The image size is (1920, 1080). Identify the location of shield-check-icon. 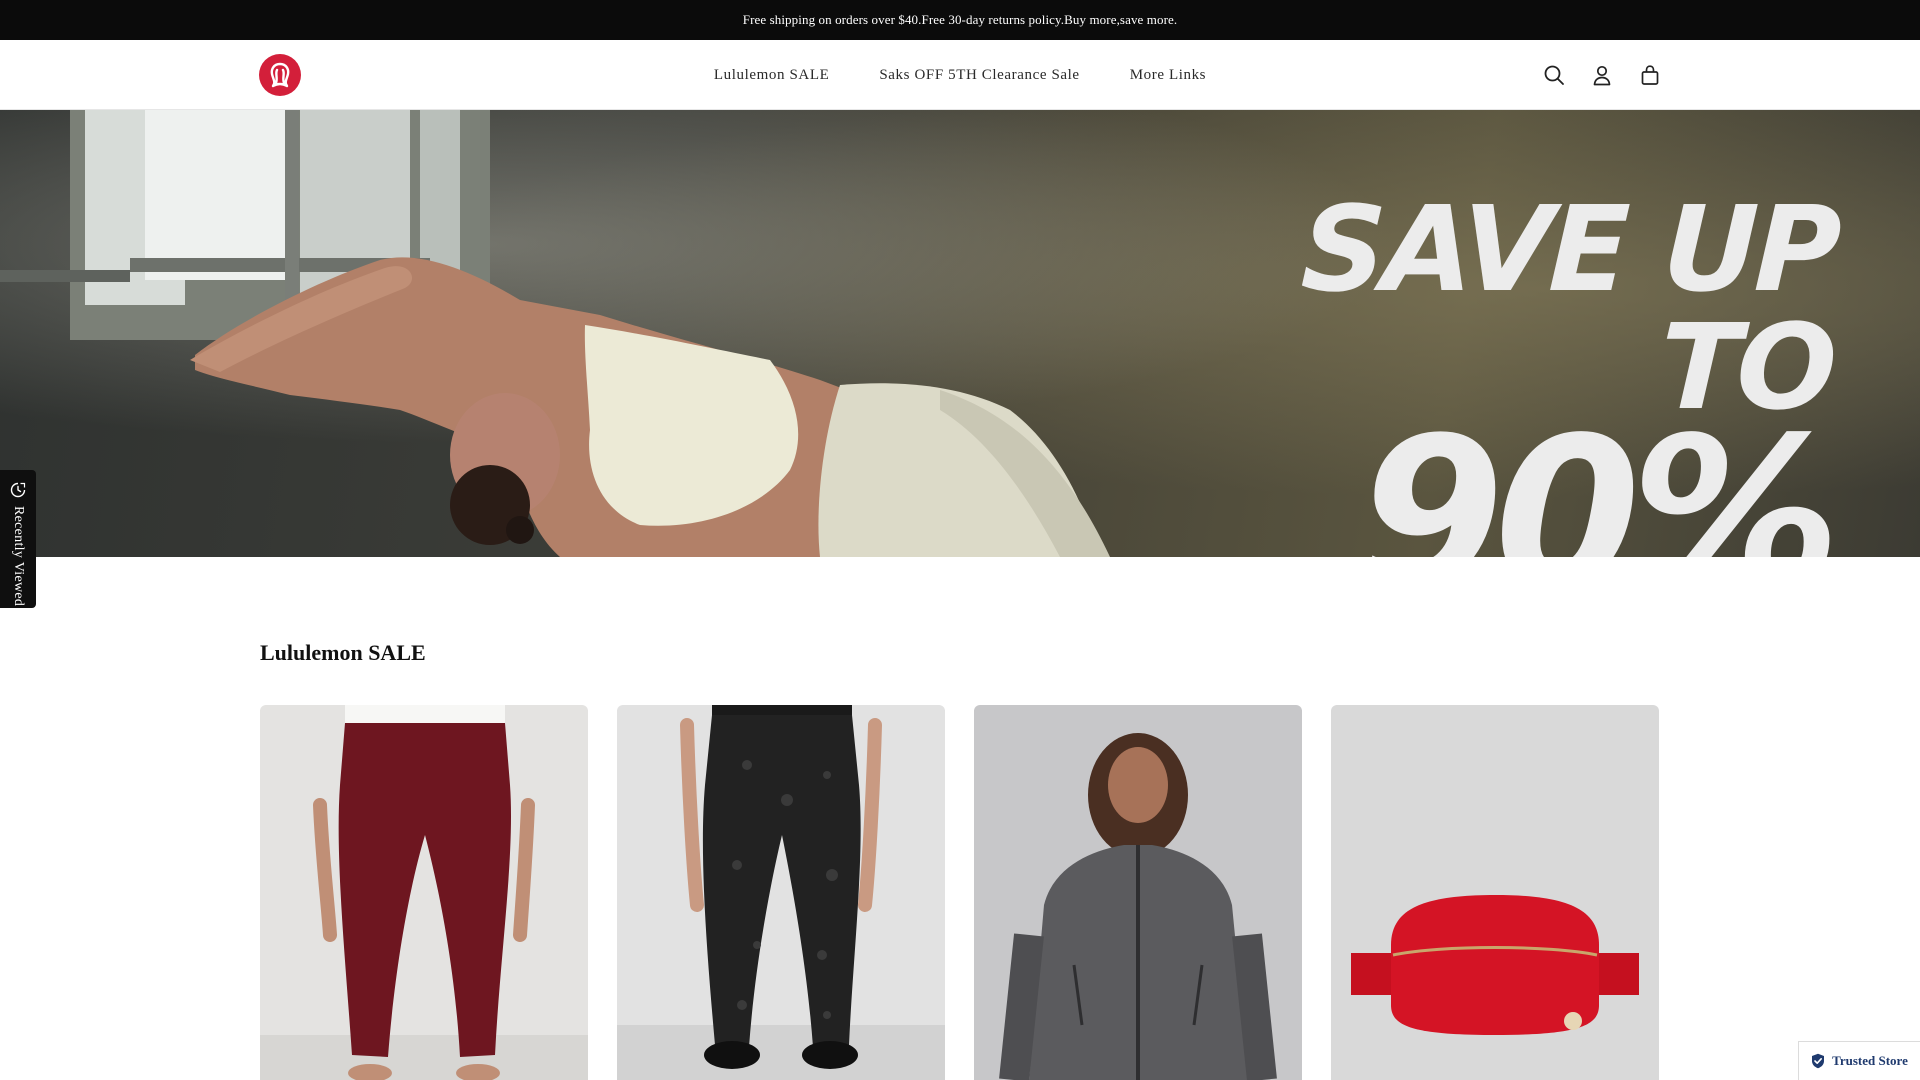
(1818, 1061).